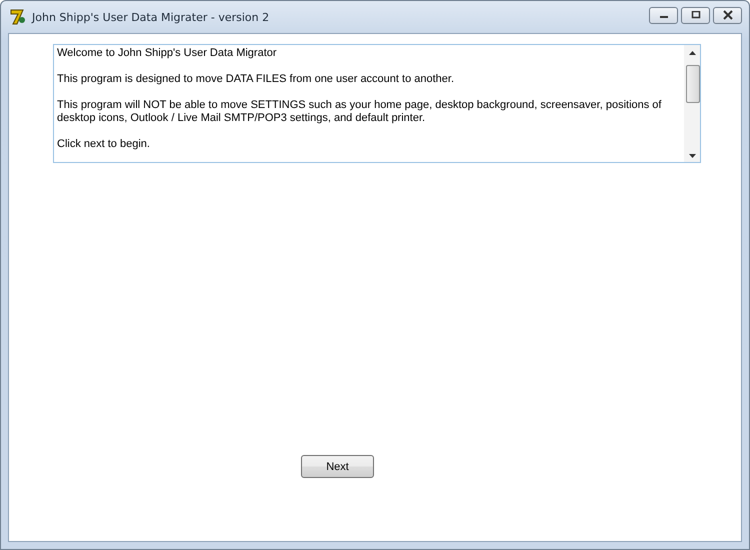 The width and height of the screenshot is (750, 550). I want to click on close-icon, so click(728, 15).